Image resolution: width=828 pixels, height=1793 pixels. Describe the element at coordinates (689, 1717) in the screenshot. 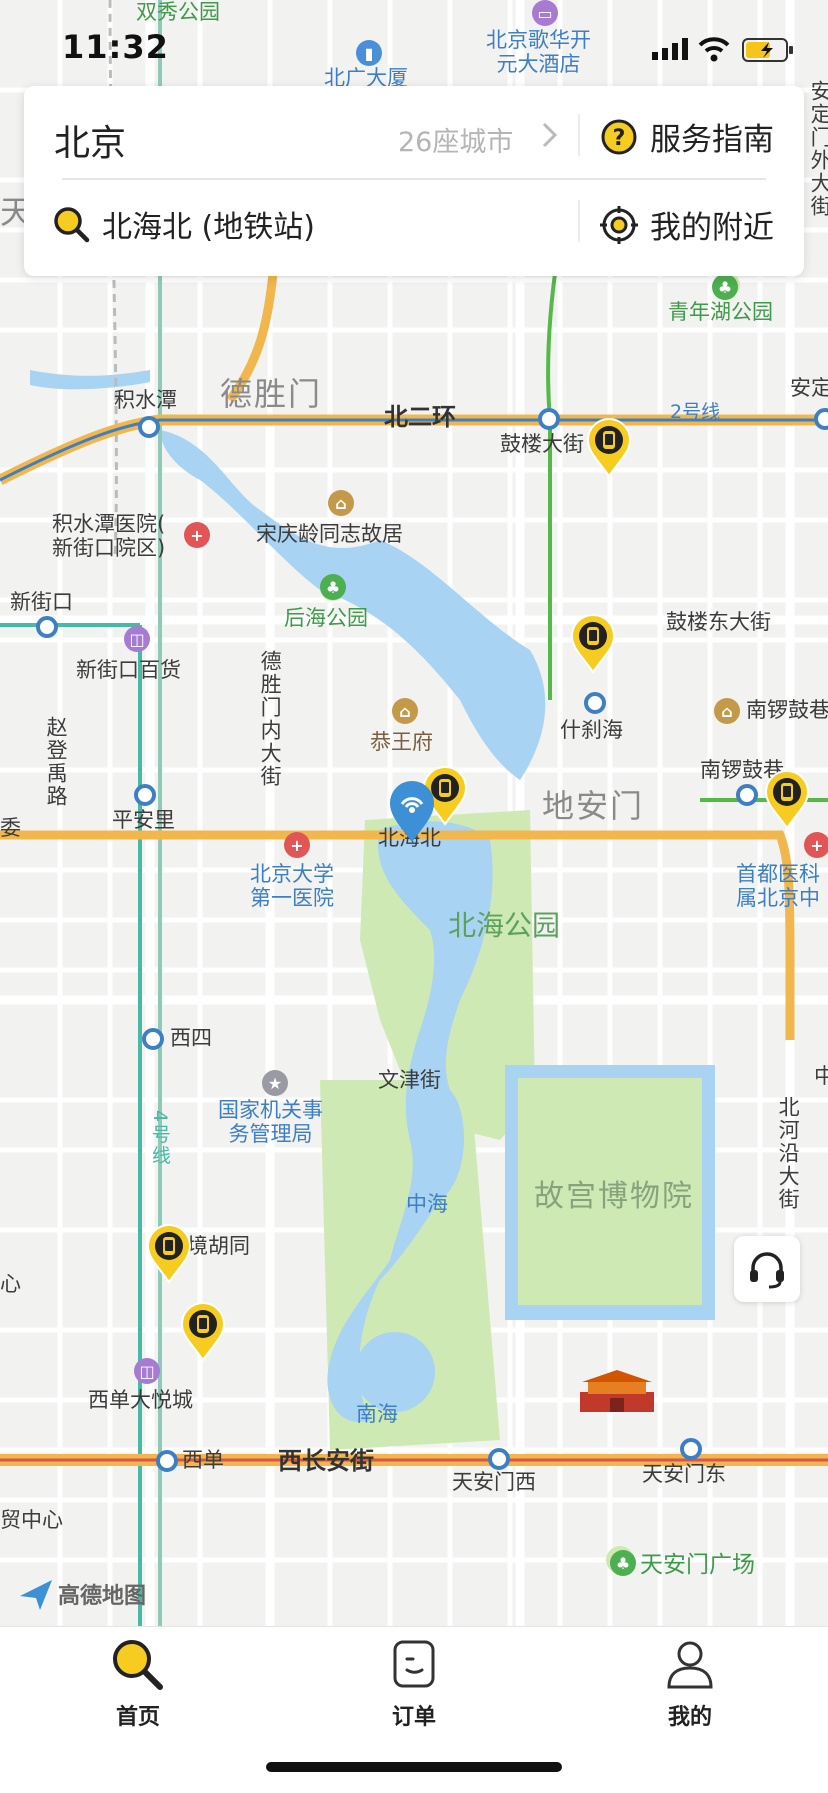

I see `tab-profile-label: 我的` at that location.